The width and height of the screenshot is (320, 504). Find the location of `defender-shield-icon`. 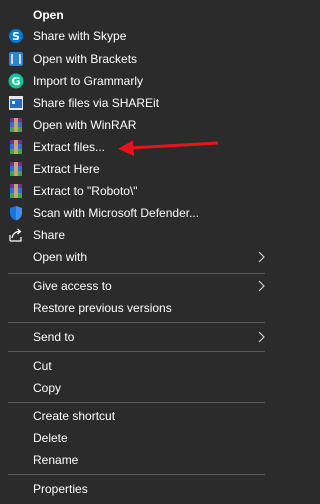

defender-shield-icon is located at coordinates (16, 213).